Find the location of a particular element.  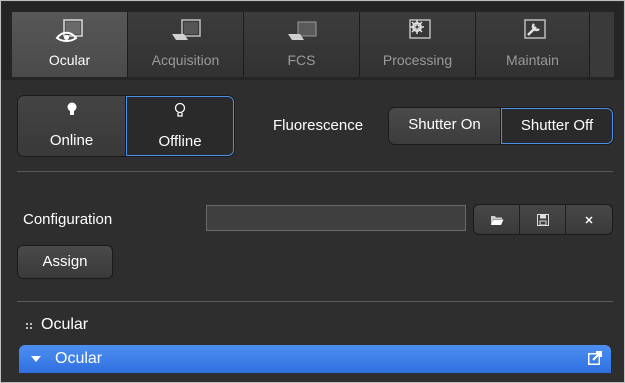

tab-acquisition: Acquisition is located at coordinates (186, 44).